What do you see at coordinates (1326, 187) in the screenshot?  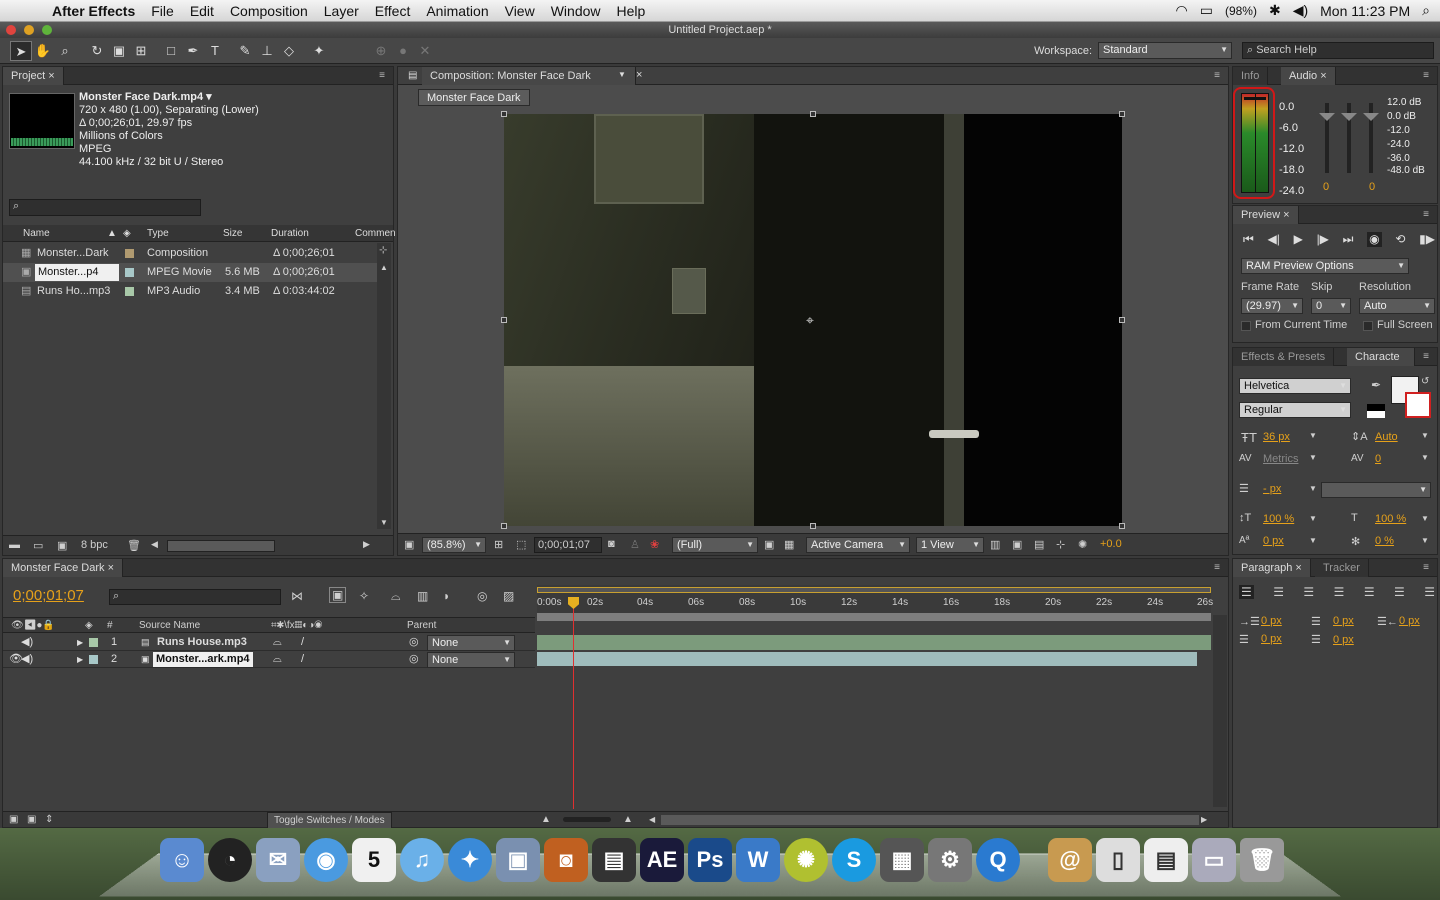 I see `left-slider-value: 0` at bounding box center [1326, 187].